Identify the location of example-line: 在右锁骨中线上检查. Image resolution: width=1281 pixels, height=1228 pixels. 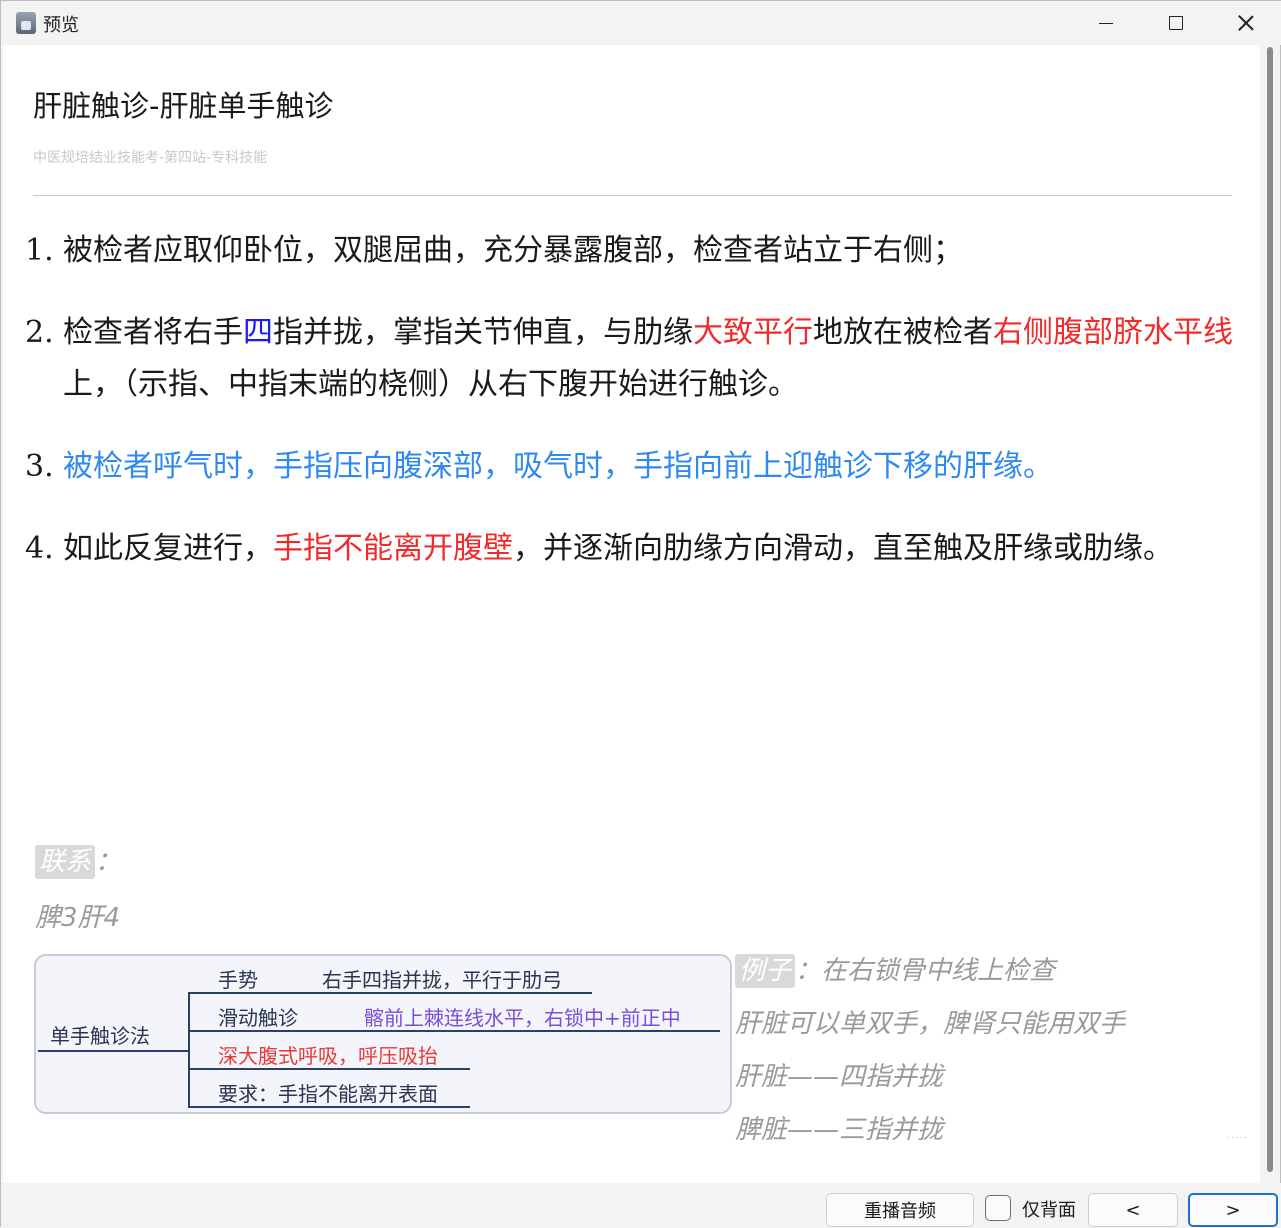
(938, 971).